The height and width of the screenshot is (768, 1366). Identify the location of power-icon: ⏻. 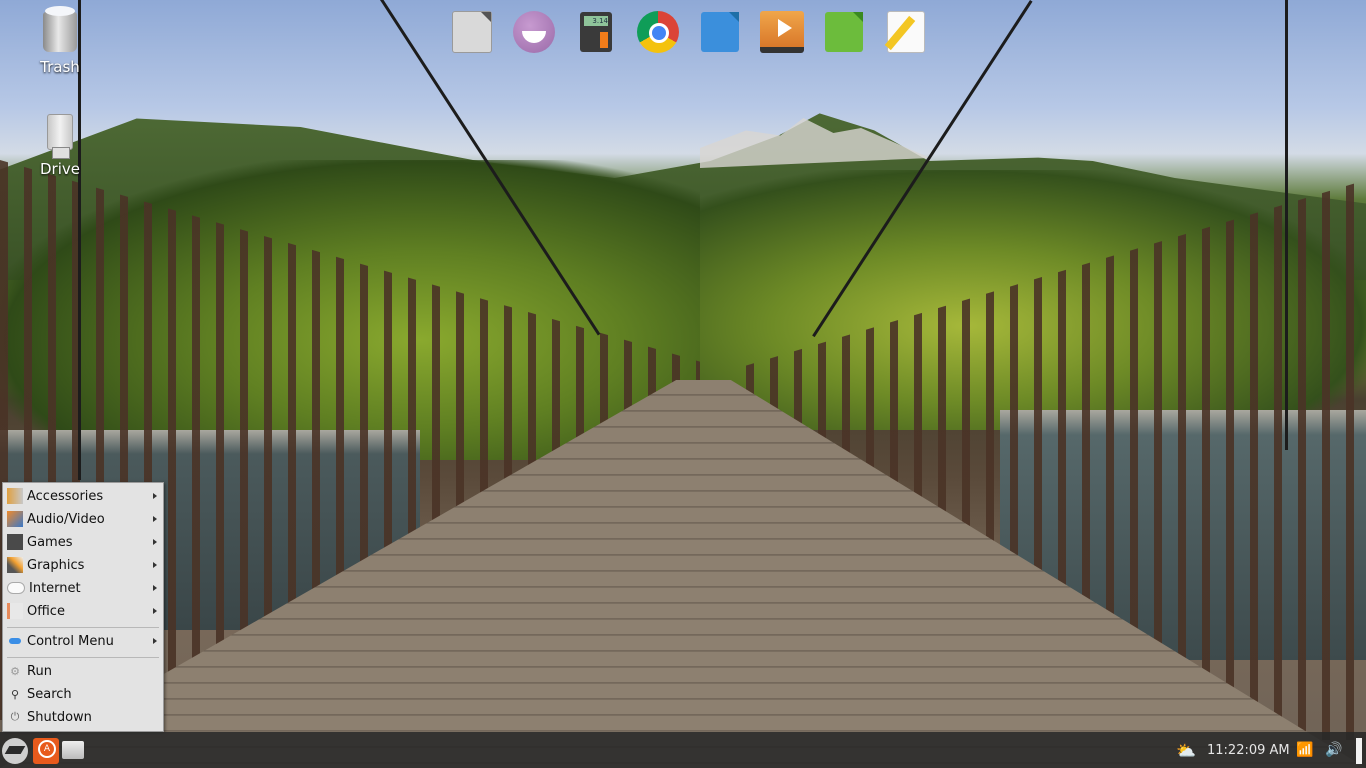
(15, 716).